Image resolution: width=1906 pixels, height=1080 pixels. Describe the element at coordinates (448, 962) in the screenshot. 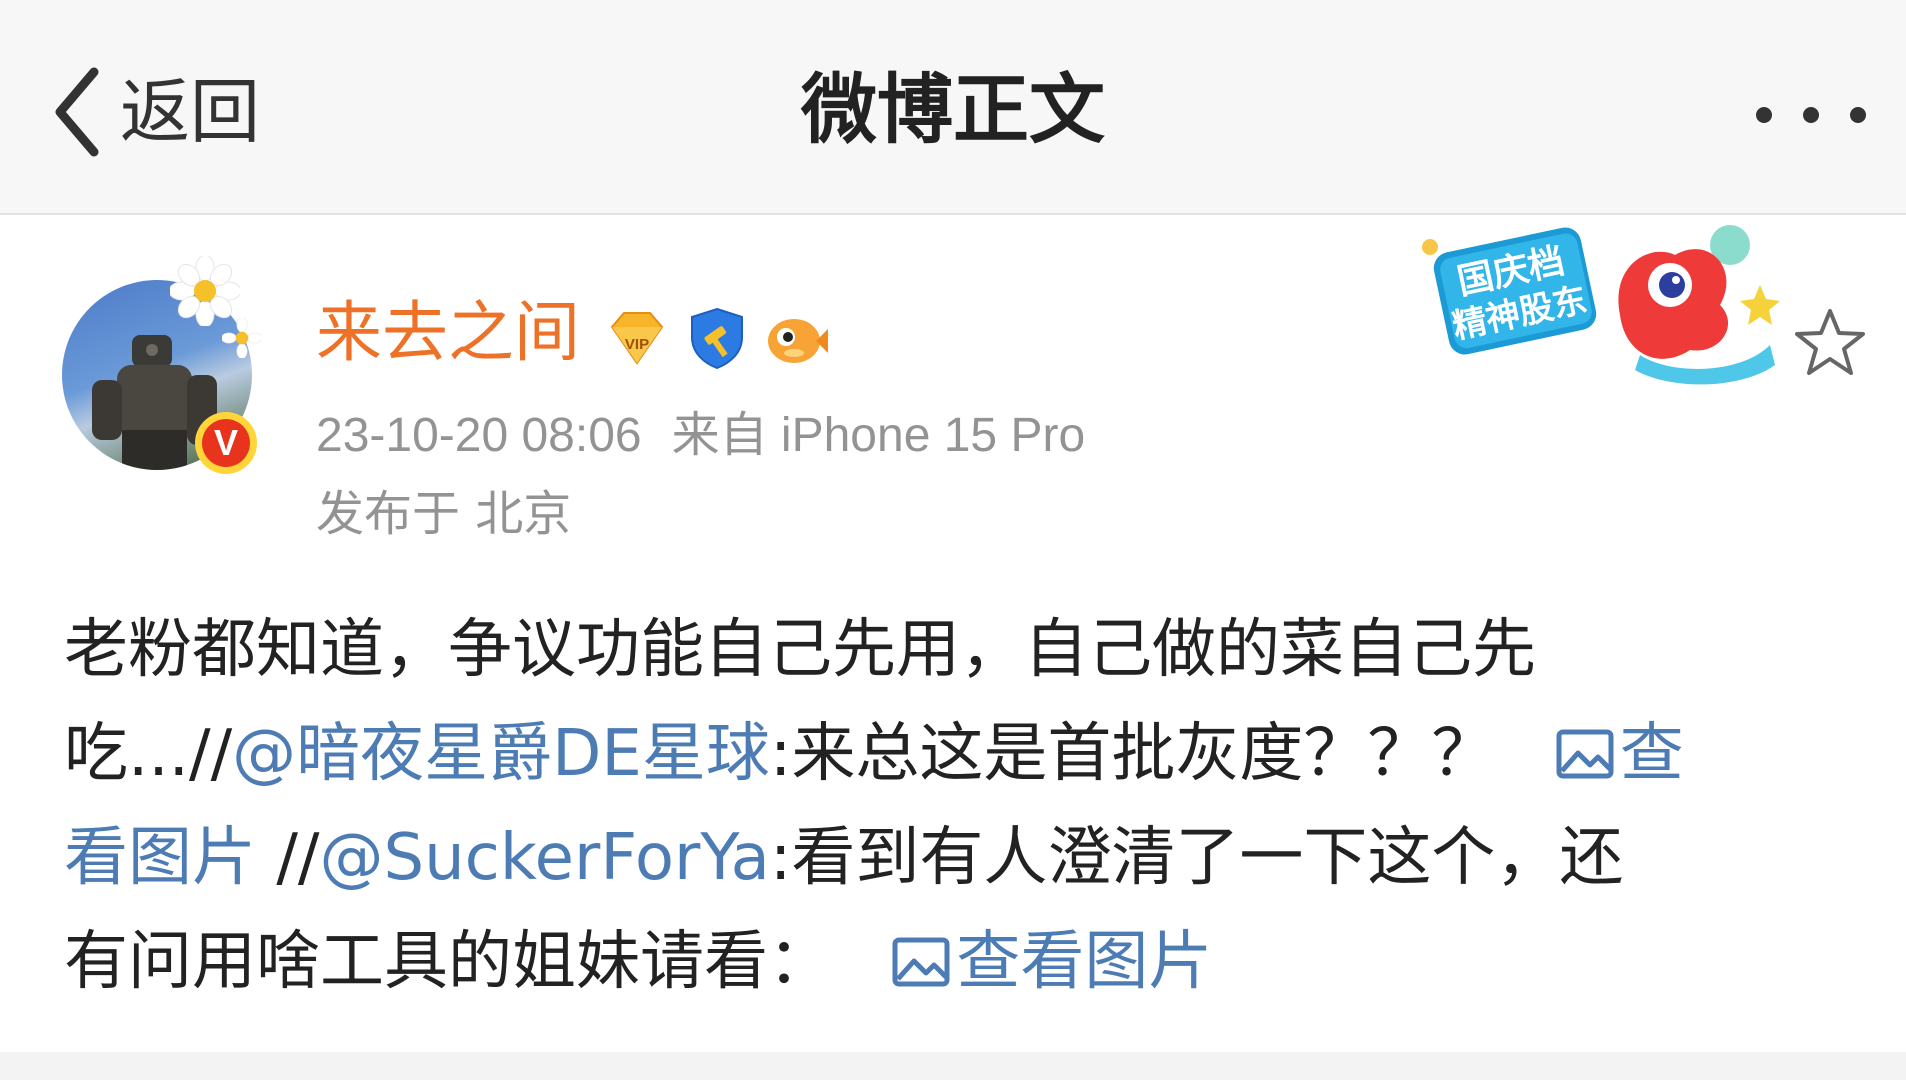

I see `post-text-segment: 有问用啥工具的姐妹请看：` at that location.